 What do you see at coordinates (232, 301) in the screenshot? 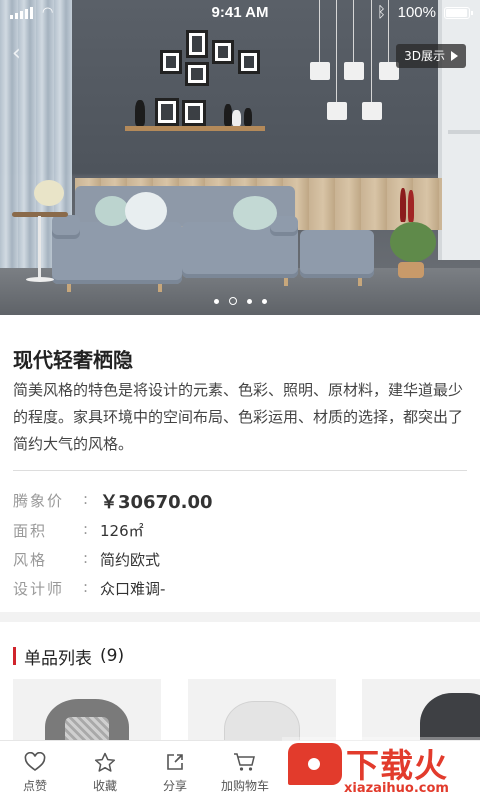
I see `carousel-dot-active` at bounding box center [232, 301].